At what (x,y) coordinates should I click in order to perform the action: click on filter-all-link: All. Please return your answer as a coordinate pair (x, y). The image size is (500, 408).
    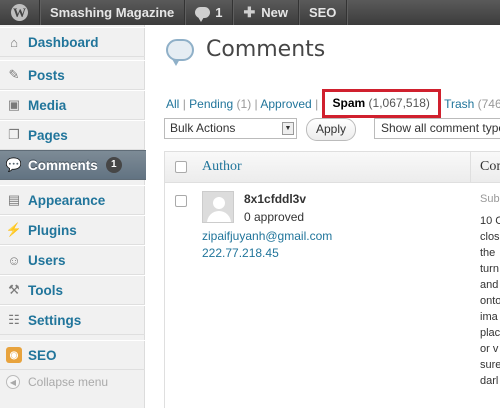
    Looking at the image, I should click on (172, 104).